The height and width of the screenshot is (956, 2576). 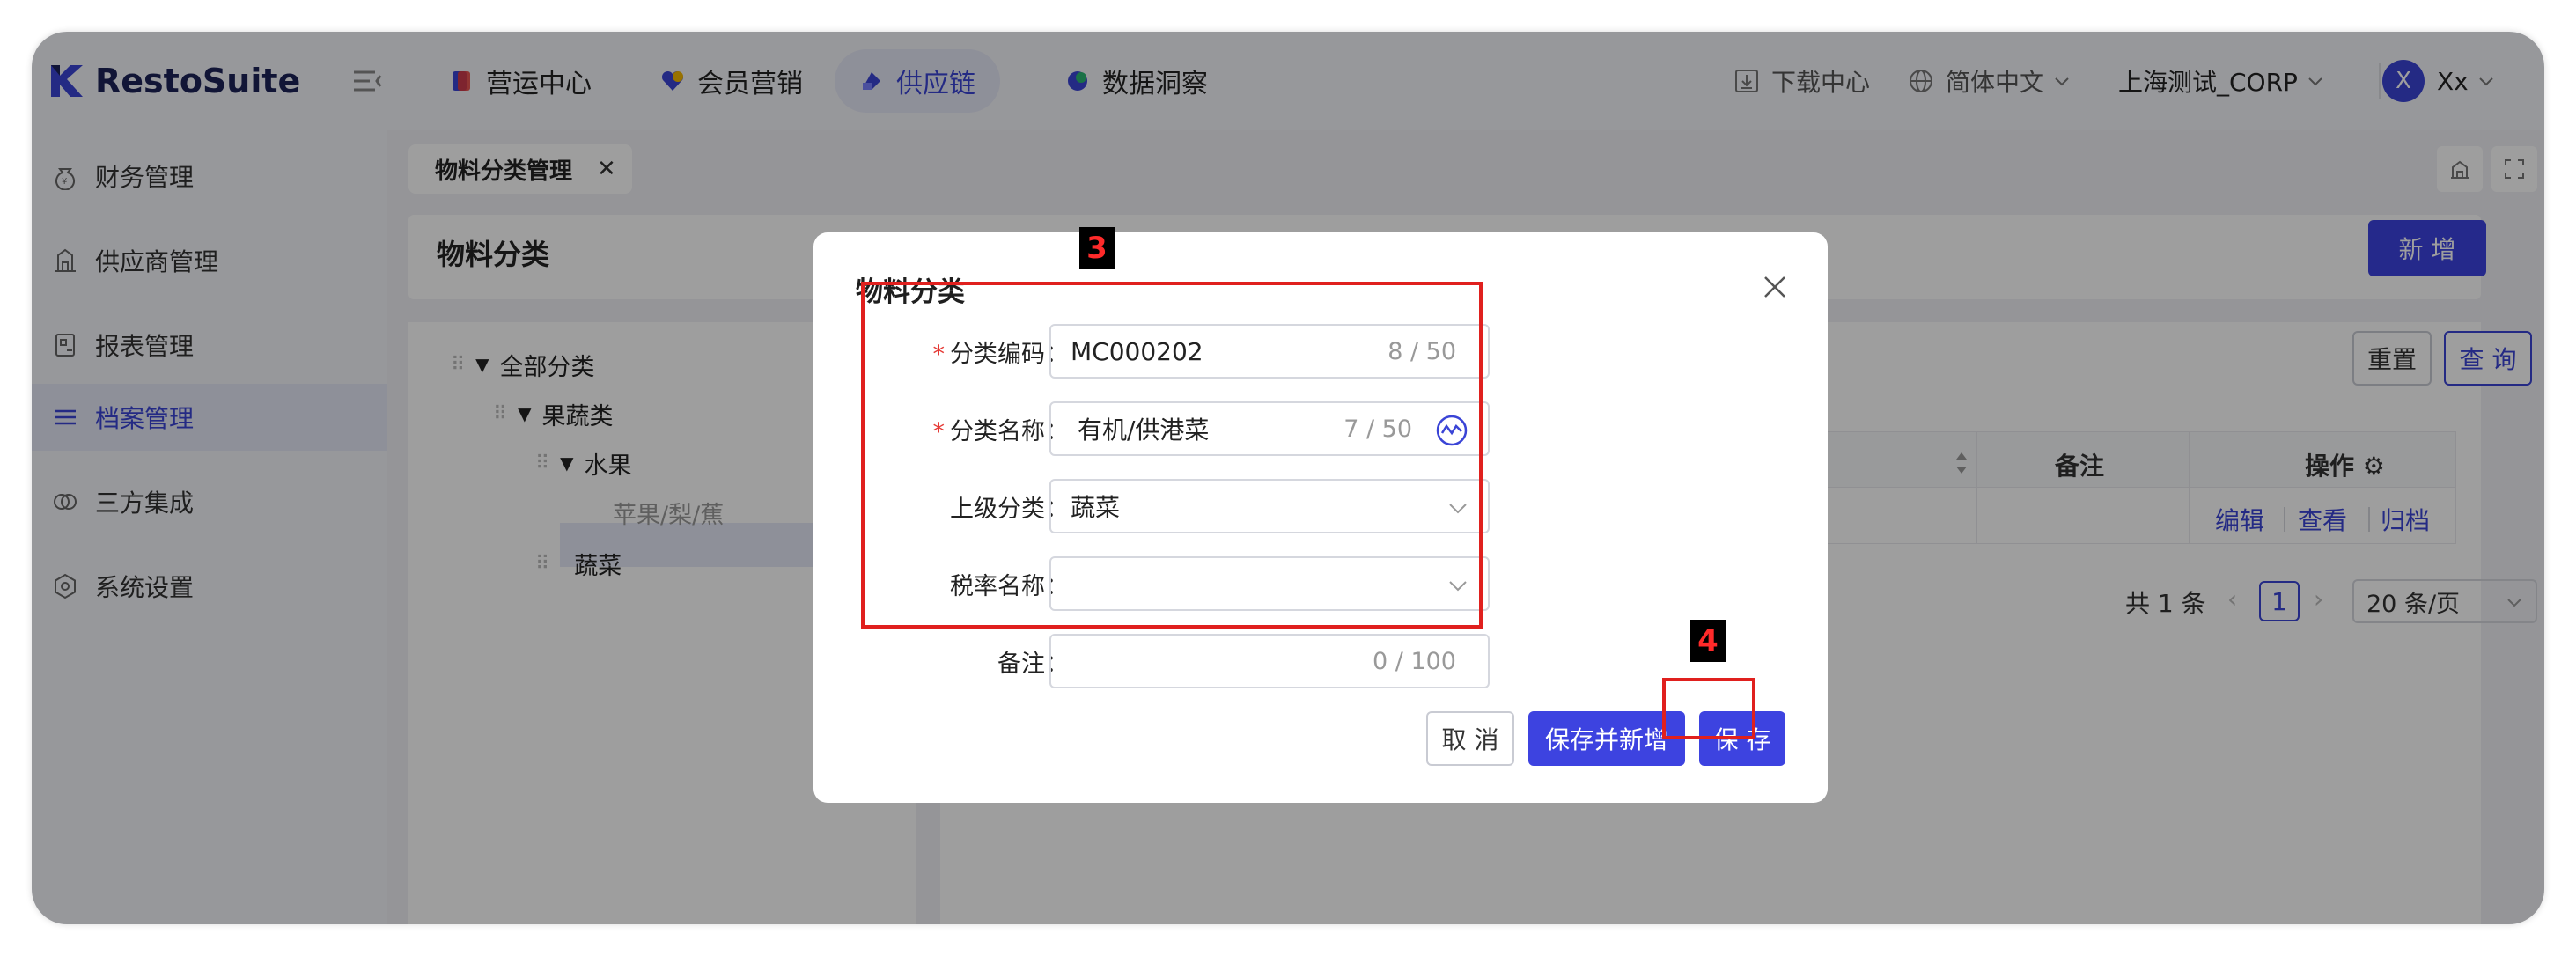 What do you see at coordinates (1097, 248) in the screenshot?
I see `annotation-label-3: 3` at bounding box center [1097, 248].